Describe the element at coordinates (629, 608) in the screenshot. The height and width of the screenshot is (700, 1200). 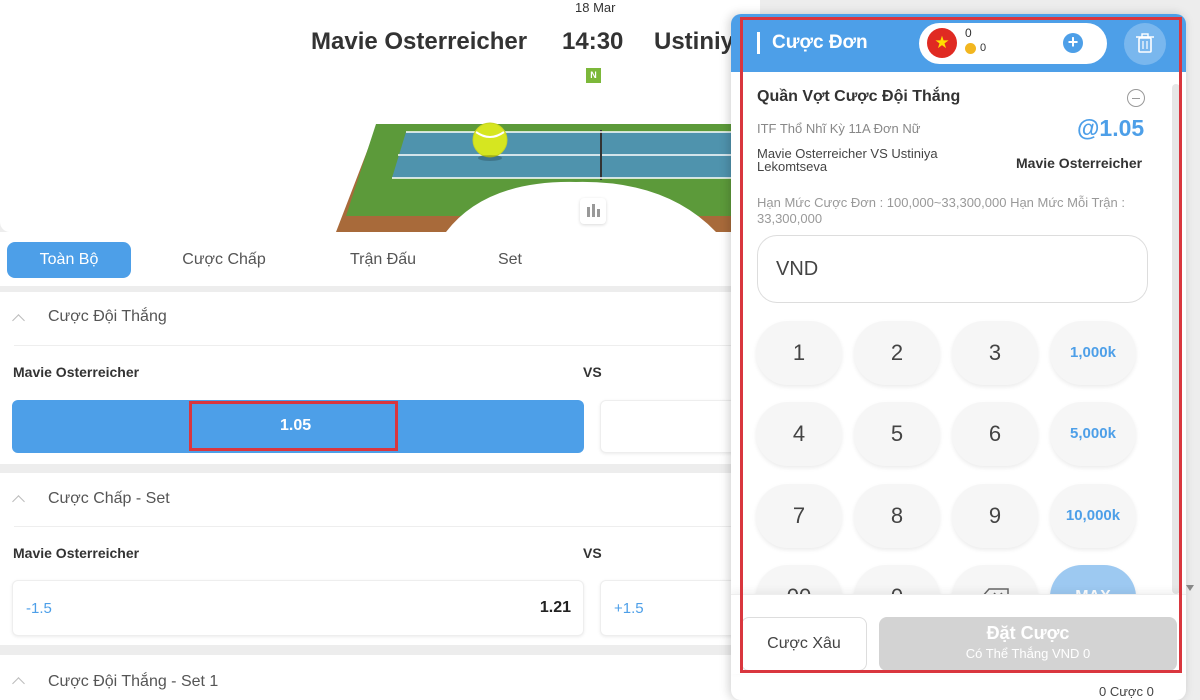
I see `handicap-value: +1.5` at that location.